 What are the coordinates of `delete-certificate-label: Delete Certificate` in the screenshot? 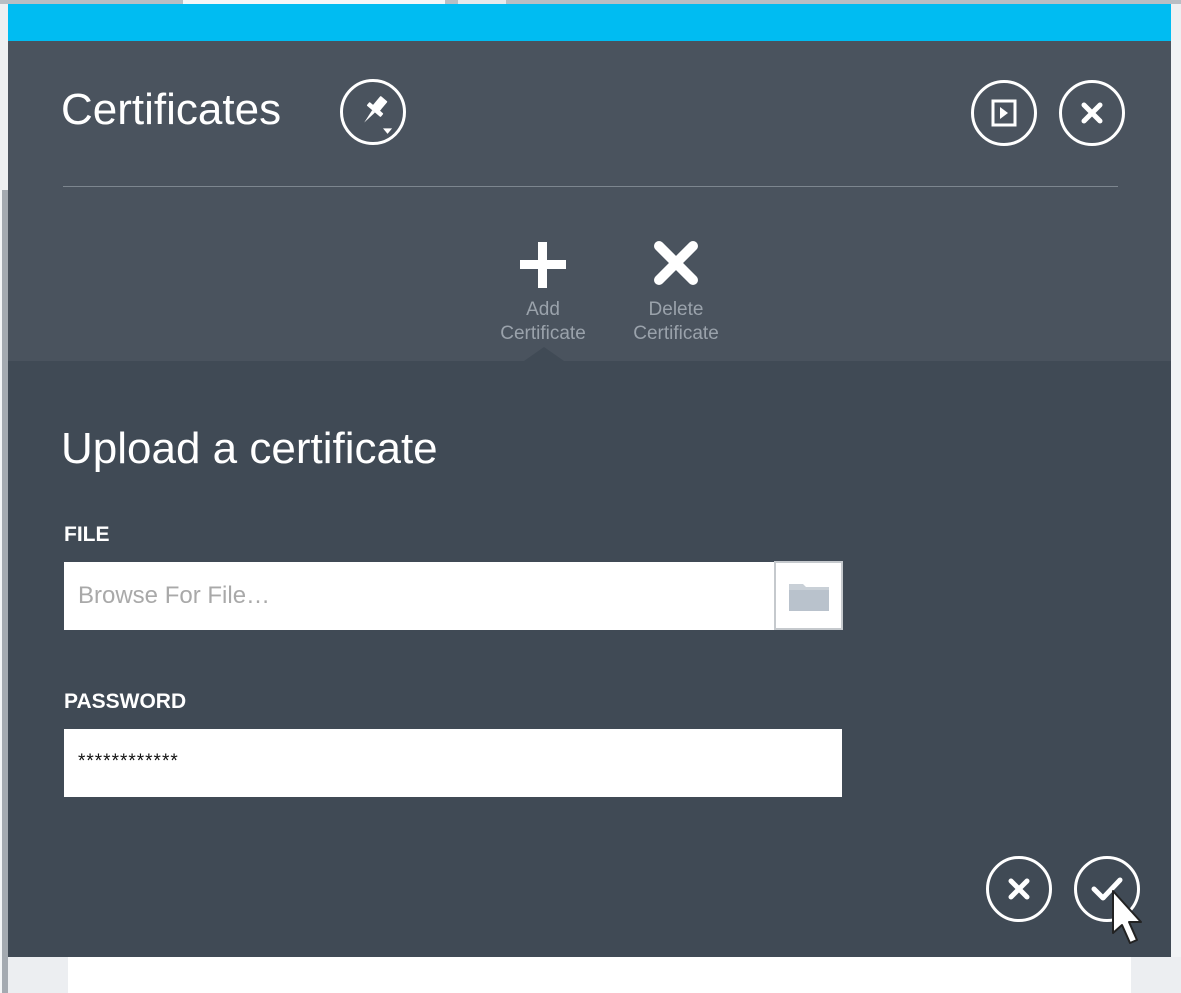 It's located at (676, 321).